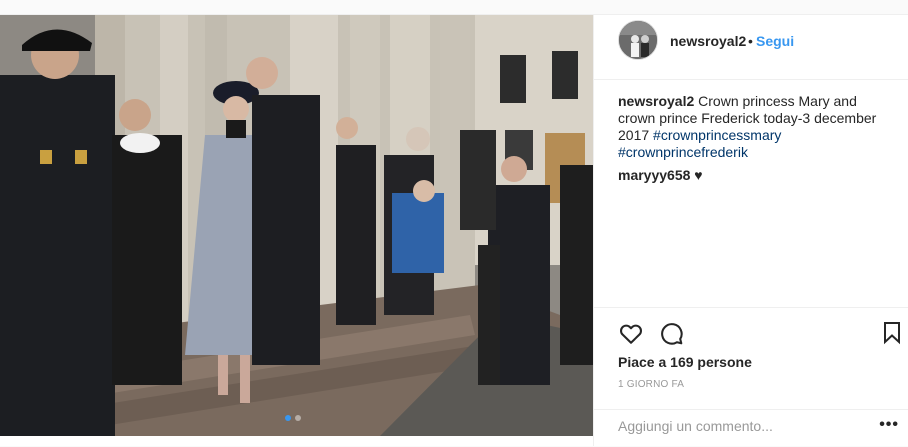 Image resolution: width=908 pixels, height=447 pixels. Describe the element at coordinates (683, 152) in the screenshot. I see `hashtag-link: #crownprincefrederik` at that location.